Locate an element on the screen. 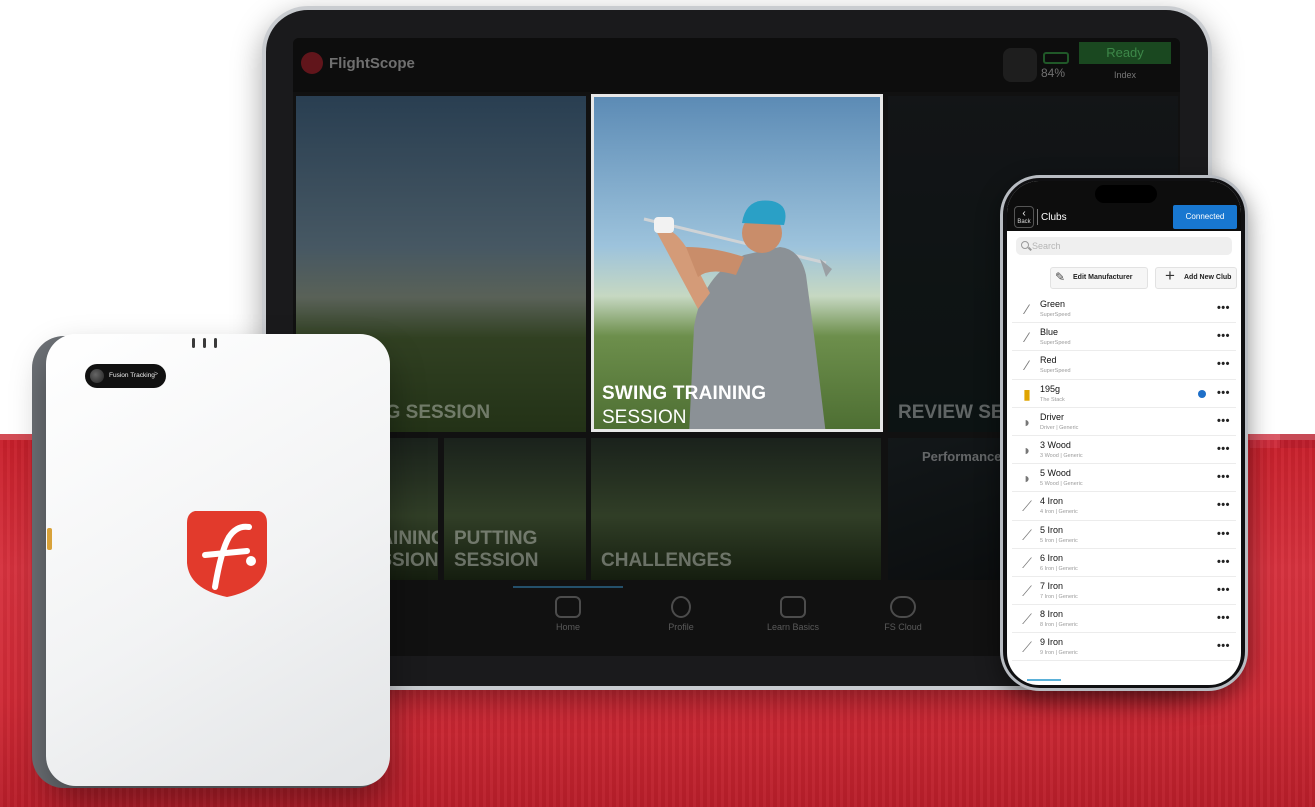 This screenshot has height=807, width=1315. tile-challenges: CHALLENGES is located at coordinates (736, 509).